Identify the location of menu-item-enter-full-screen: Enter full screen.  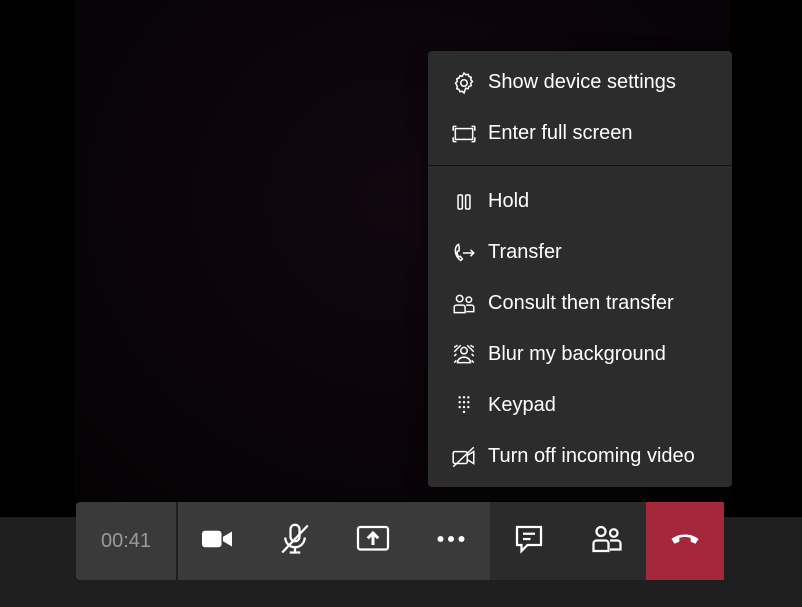
(580, 133).